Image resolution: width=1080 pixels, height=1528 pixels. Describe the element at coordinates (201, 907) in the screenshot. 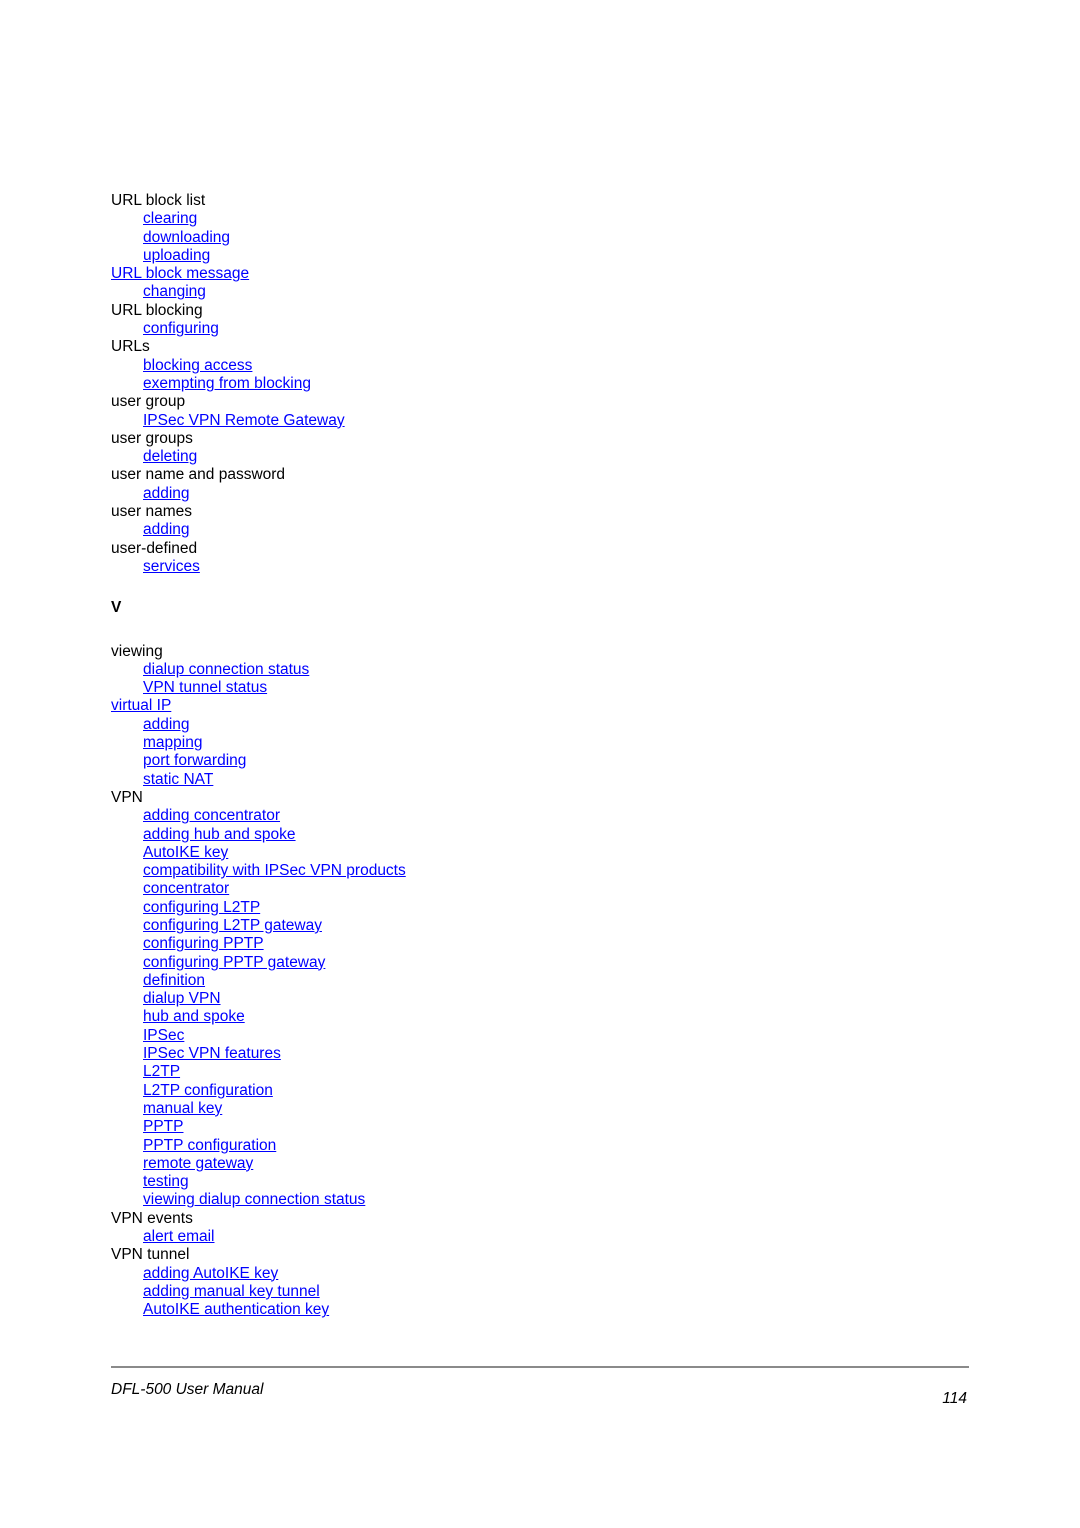

I see `index-link: configuring L2TP` at that location.